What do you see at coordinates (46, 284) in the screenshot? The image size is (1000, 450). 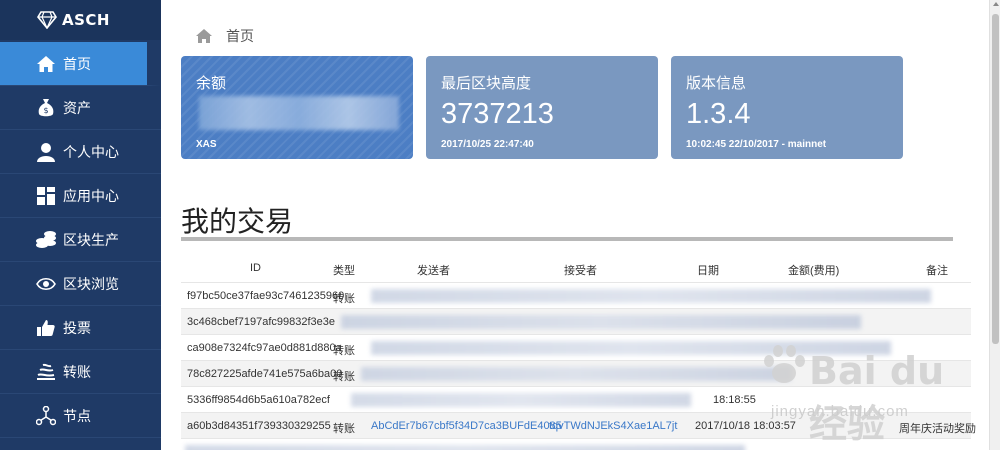 I see `eye-icon` at bounding box center [46, 284].